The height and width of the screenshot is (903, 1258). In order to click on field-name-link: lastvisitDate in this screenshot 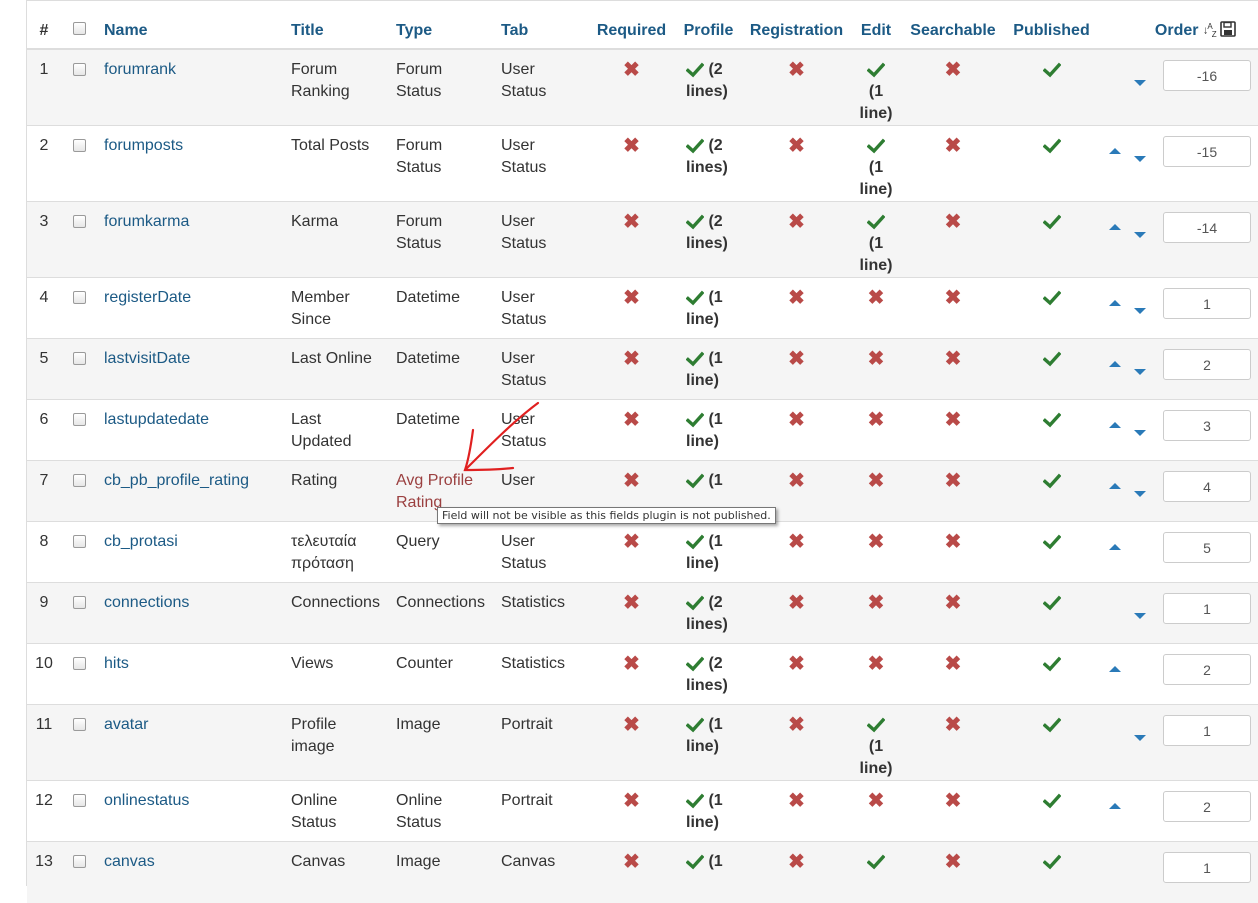, I will do `click(147, 358)`.